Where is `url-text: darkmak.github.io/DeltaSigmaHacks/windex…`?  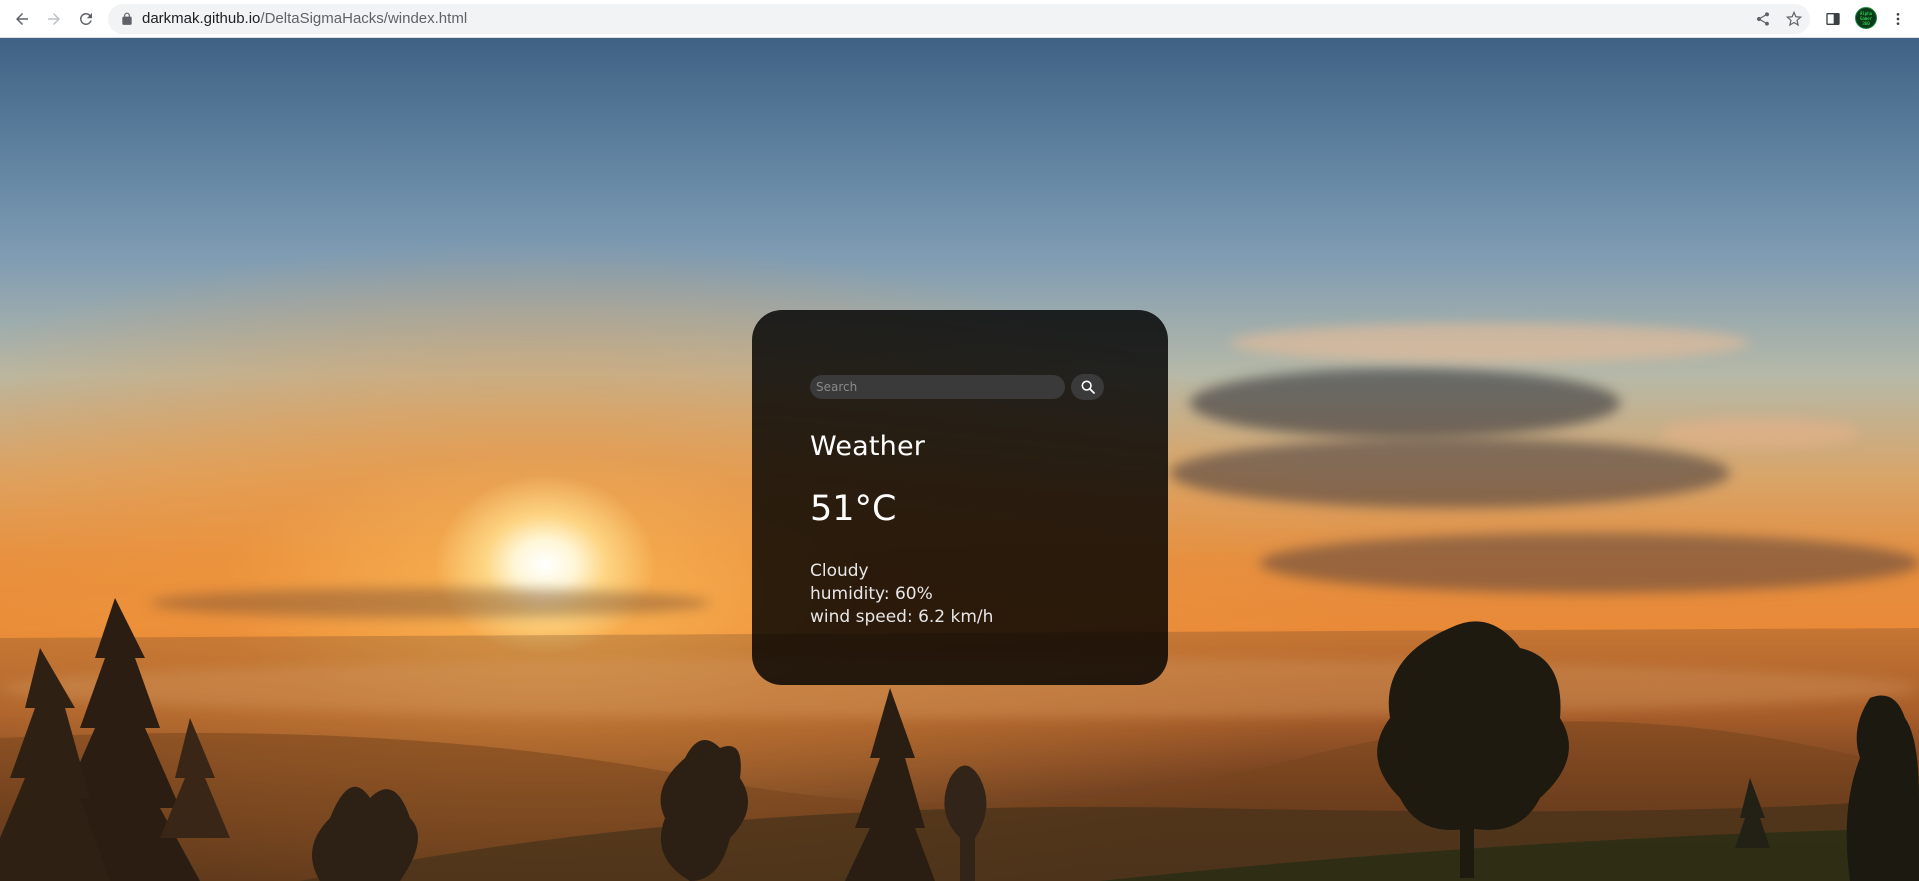
url-text: darkmak.github.io/DeltaSigmaHacks/windex… is located at coordinates (304, 19).